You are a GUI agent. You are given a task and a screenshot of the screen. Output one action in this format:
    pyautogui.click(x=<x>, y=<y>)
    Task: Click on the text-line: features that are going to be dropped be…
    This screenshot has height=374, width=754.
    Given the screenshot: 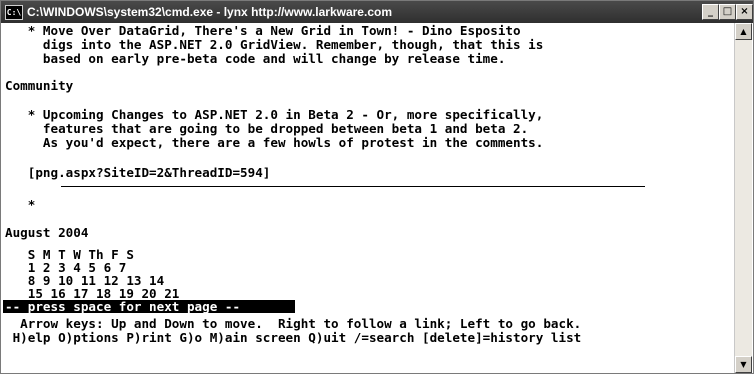 What is the action you would take?
    pyautogui.click(x=267, y=128)
    